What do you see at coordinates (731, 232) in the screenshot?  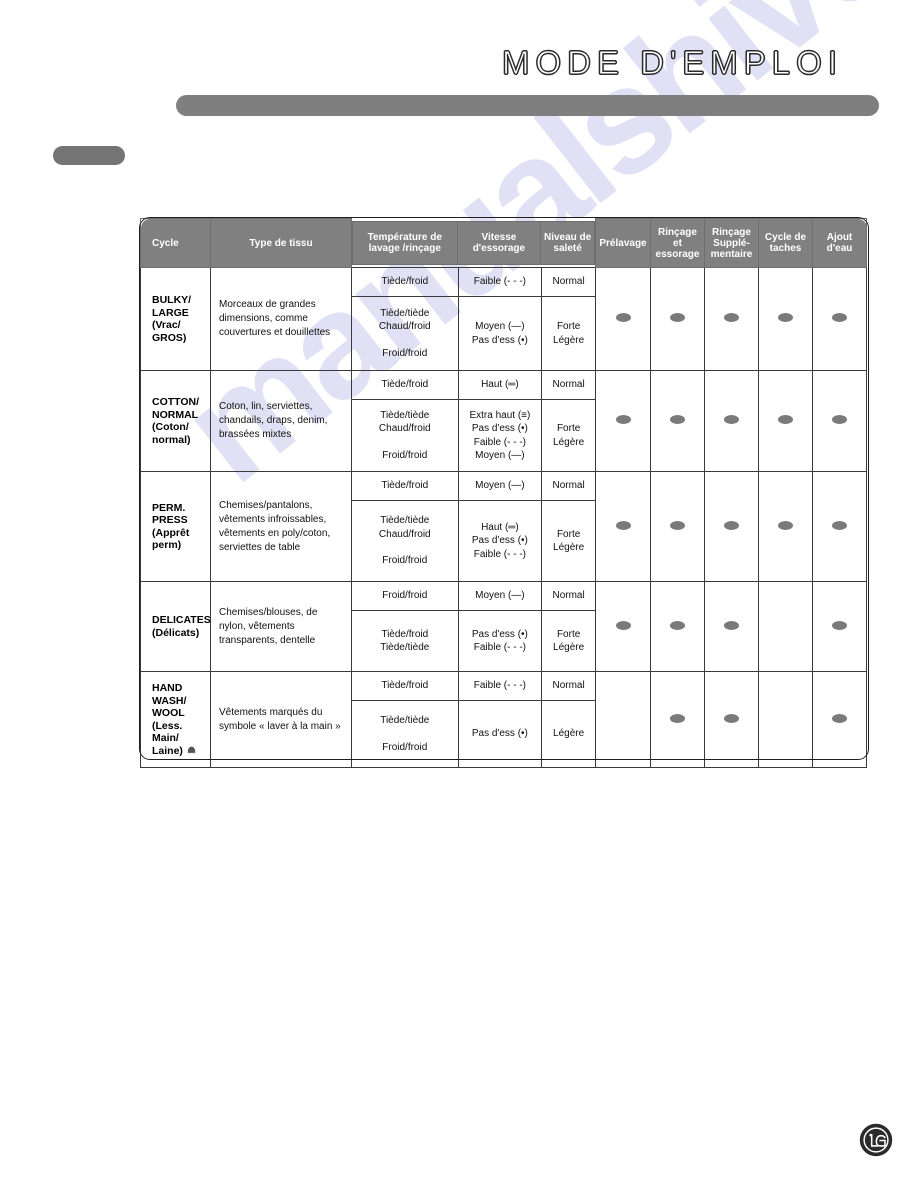 I see `col-header-extrarinse-line1: Rinçage` at bounding box center [731, 232].